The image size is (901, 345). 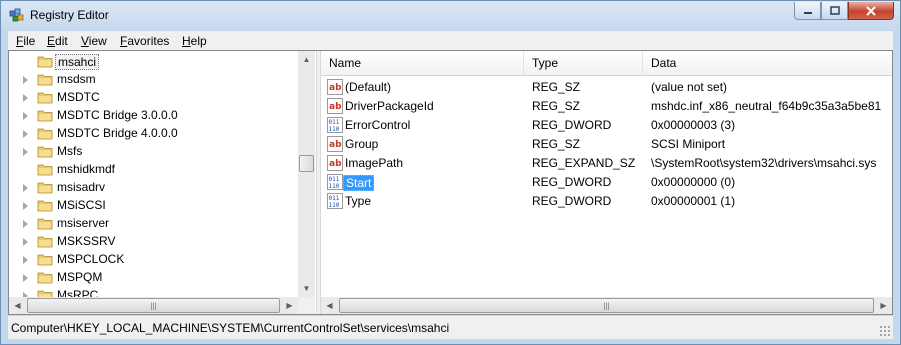 I want to click on value-data: \SystemRoot\system32\drivers\msahci.sys, so click(x=764, y=163).